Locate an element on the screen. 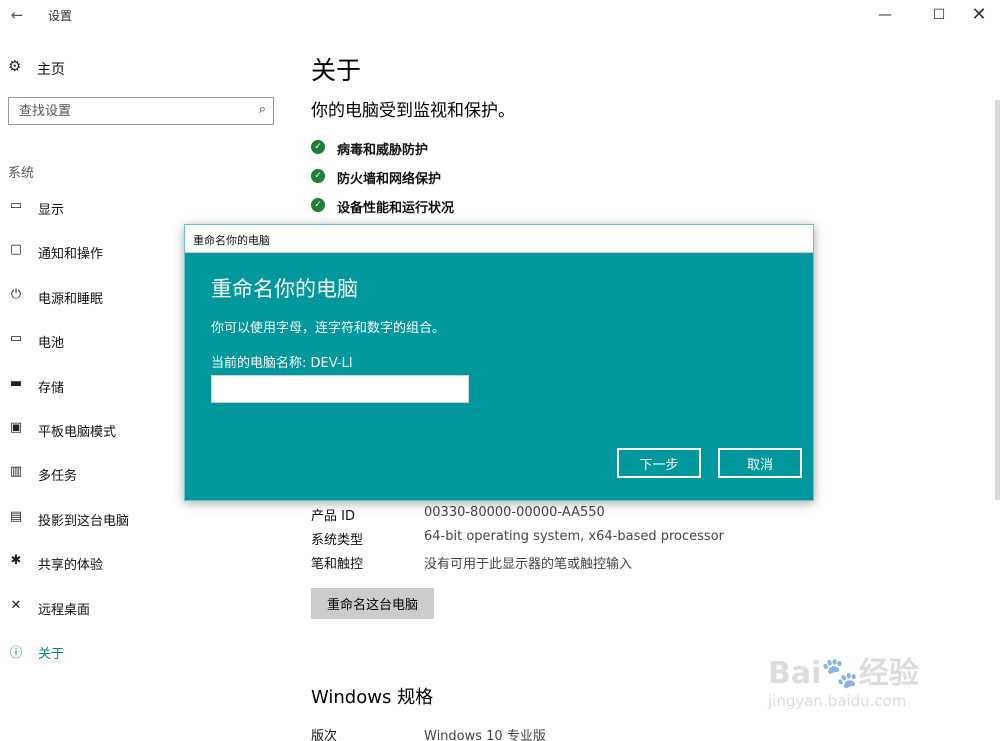 The image size is (1000, 741). sidebar-item-label: 显示 is located at coordinates (51, 210).